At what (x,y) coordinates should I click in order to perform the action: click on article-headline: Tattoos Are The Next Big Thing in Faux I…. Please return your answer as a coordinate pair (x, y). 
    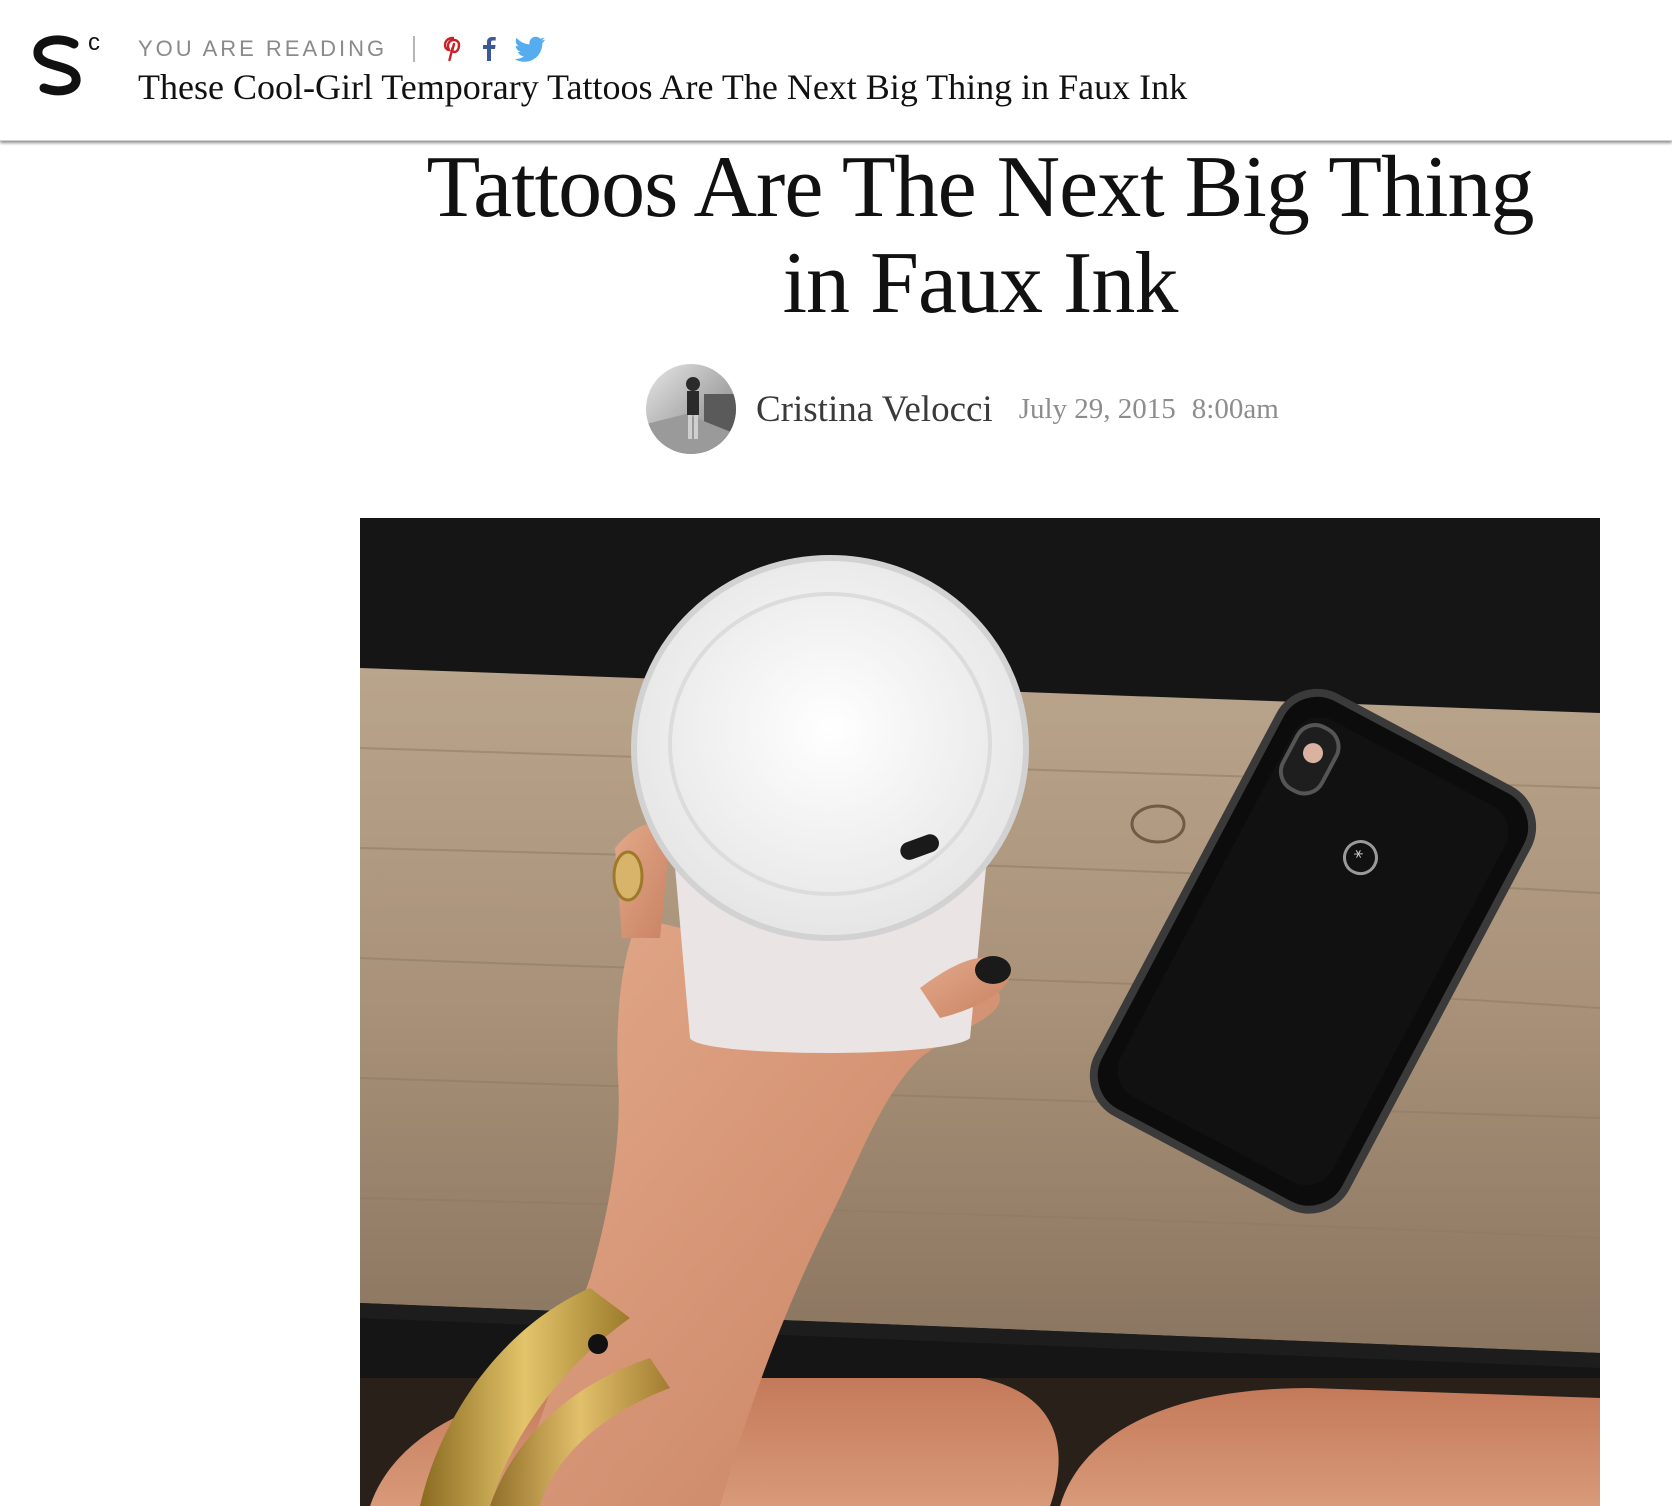
    Looking at the image, I should click on (980, 236).